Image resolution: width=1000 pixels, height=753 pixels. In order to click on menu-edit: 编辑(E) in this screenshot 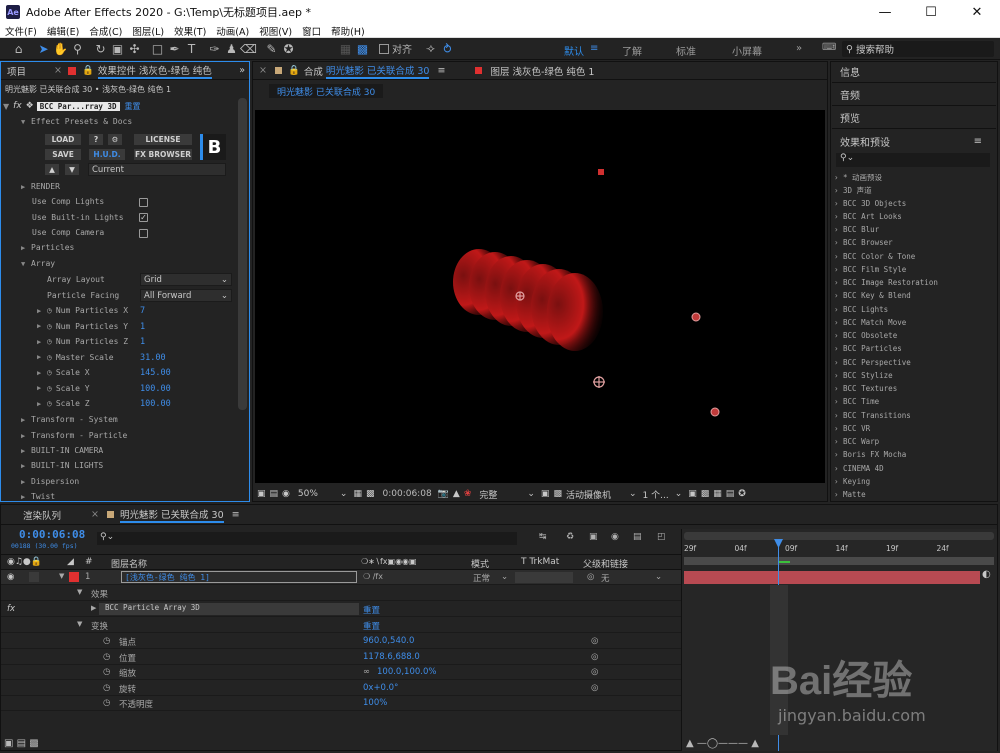, I will do `click(63, 31)`.